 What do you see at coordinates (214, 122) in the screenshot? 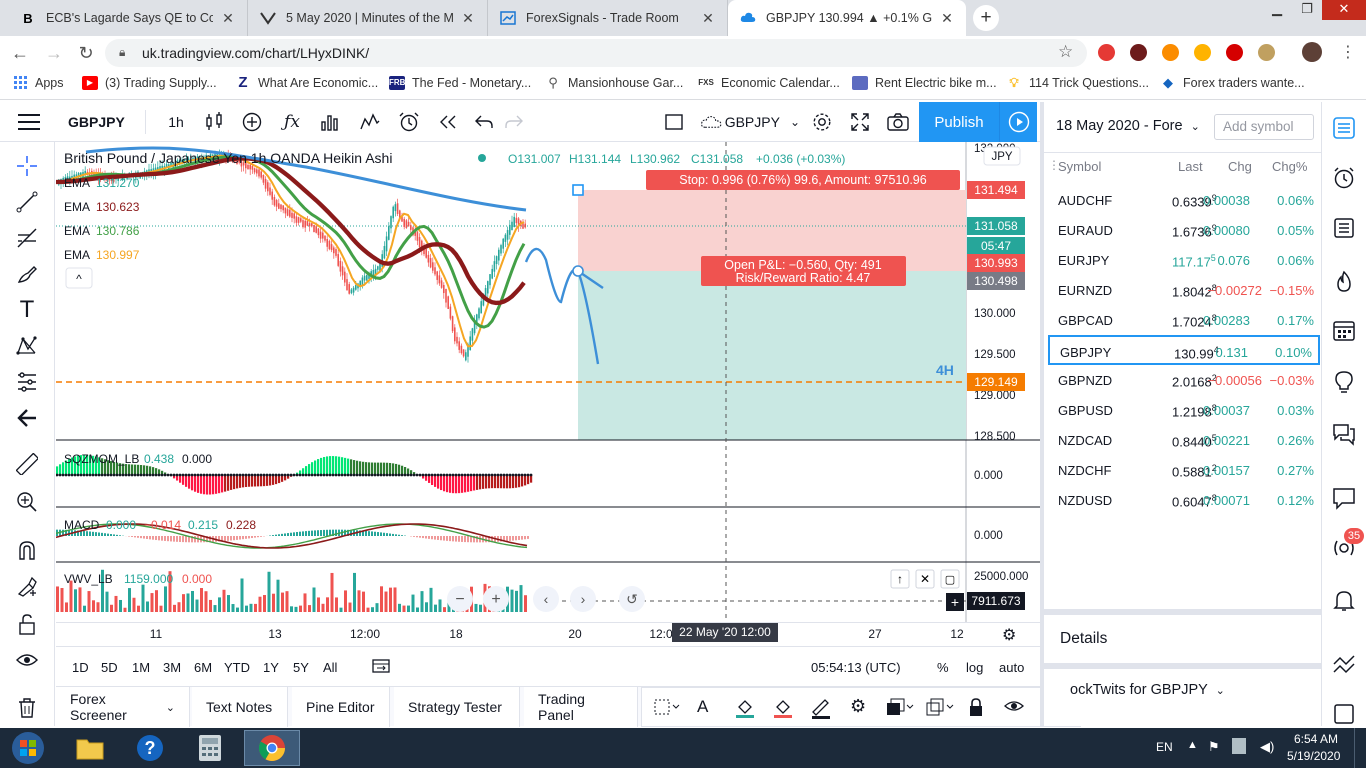
I see `candles-icon` at bounding box center [214, 122].